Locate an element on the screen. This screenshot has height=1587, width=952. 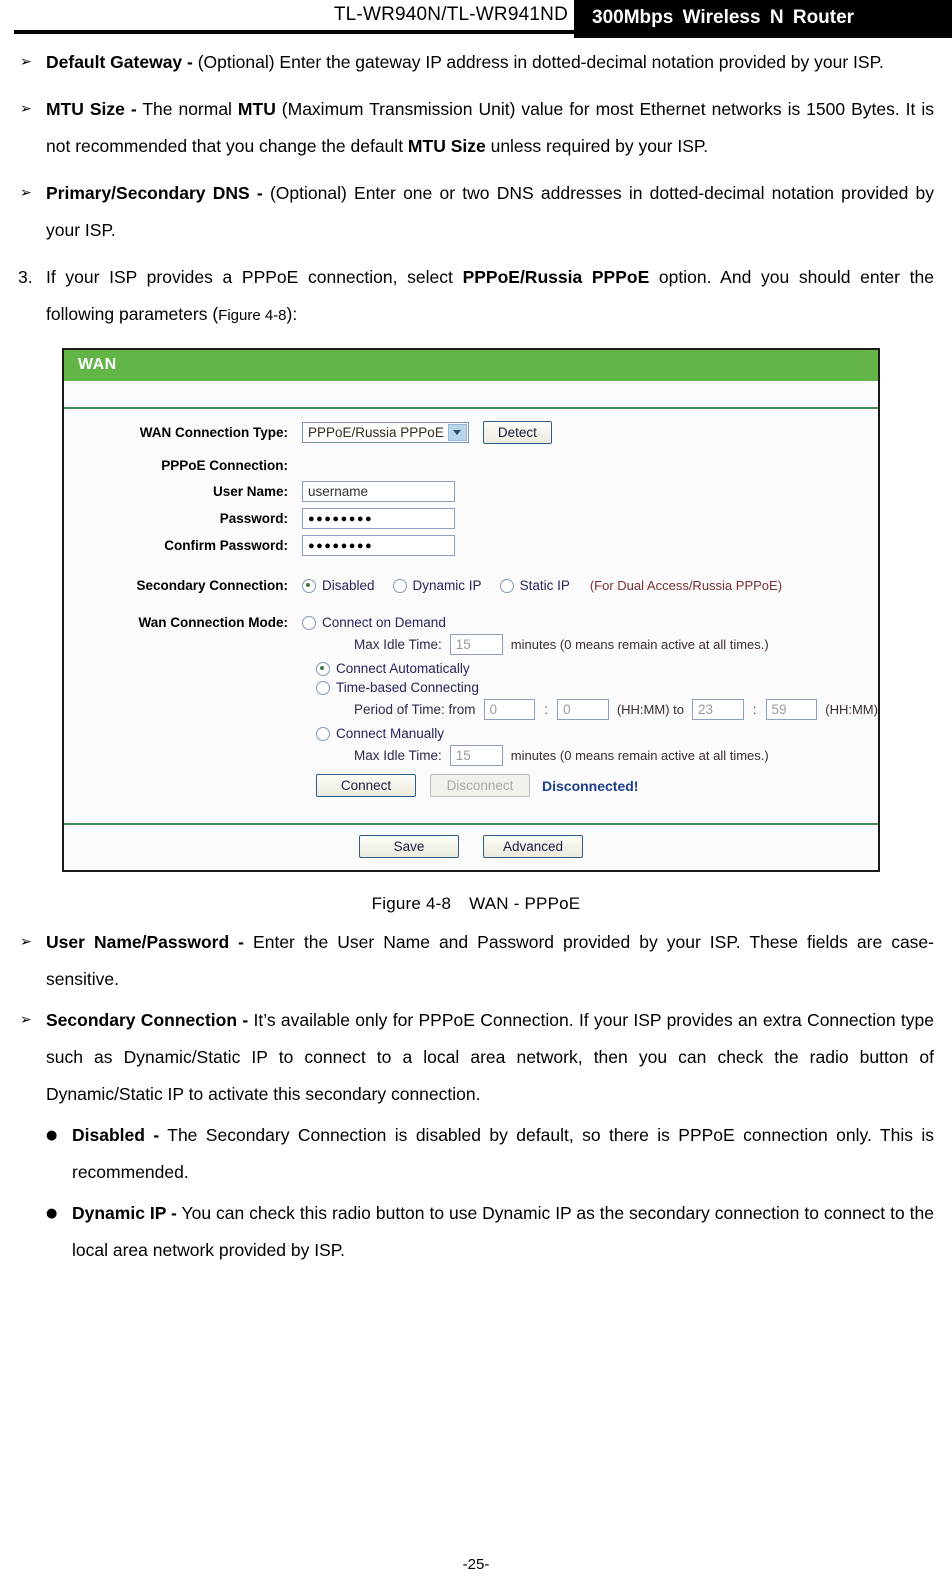
period-from-hour-input: 0 is located at coordinates (509, 709).